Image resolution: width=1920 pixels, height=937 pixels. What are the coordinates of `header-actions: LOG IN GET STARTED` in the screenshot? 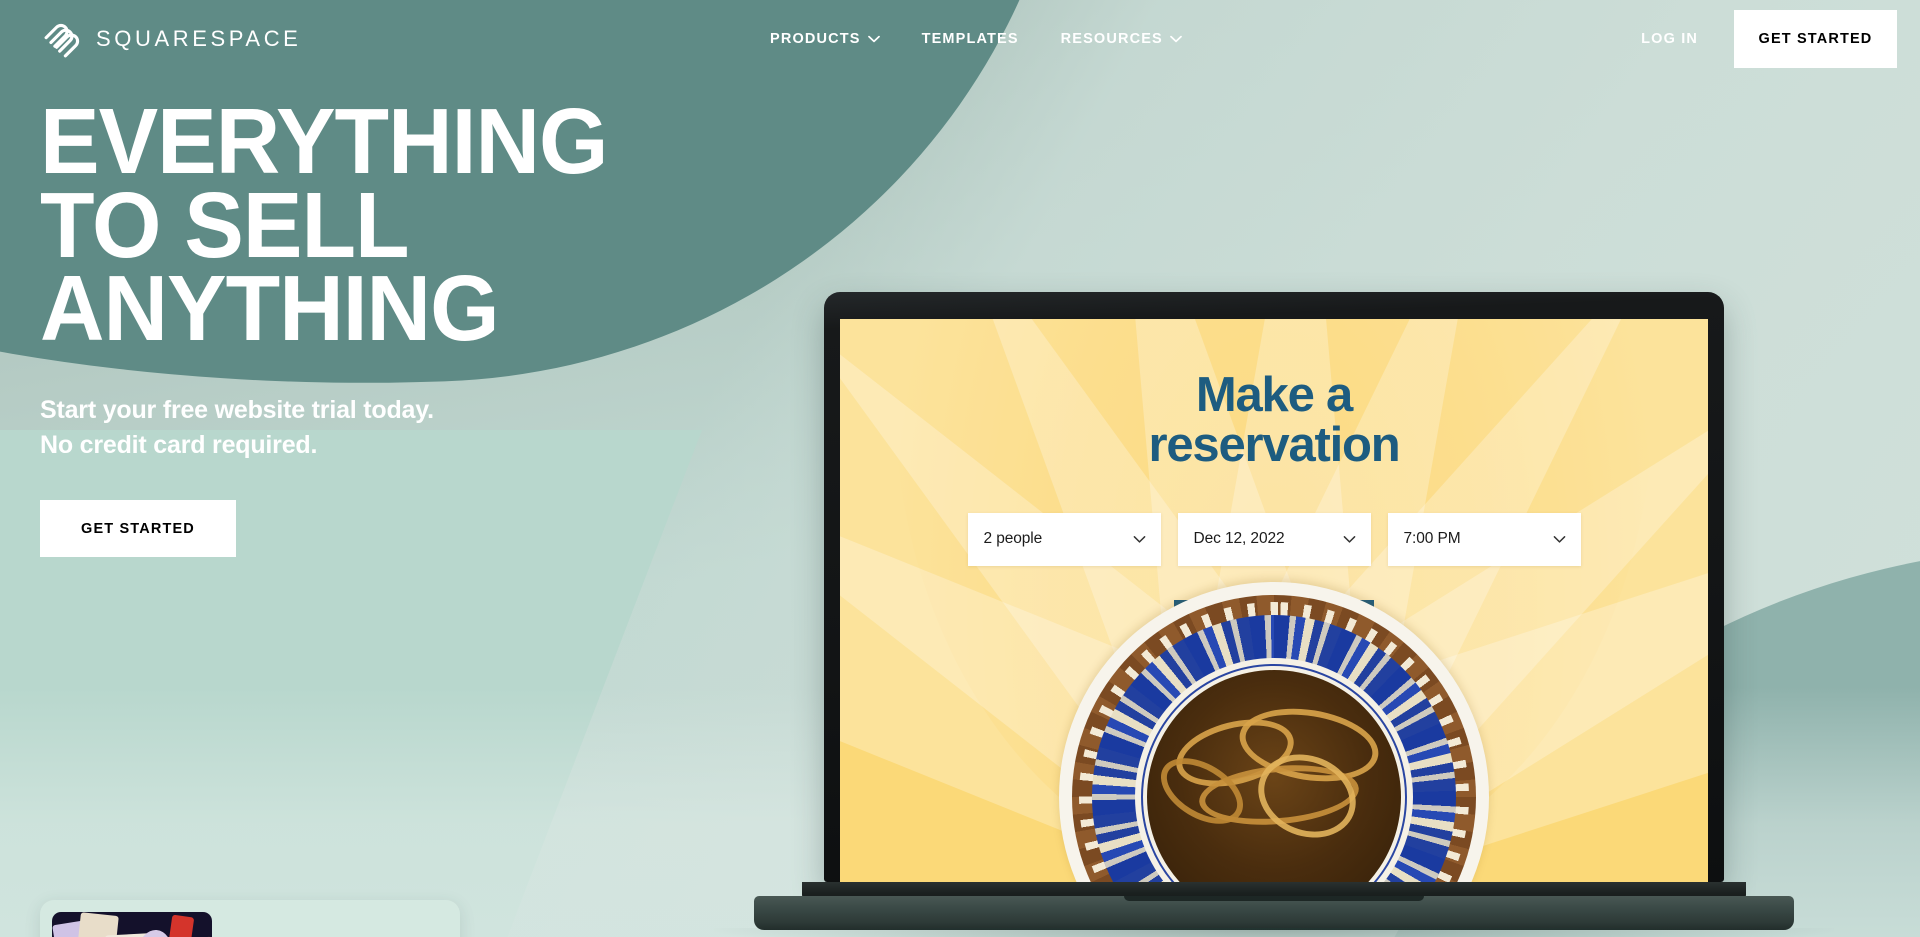 It's located at (1780, 39).